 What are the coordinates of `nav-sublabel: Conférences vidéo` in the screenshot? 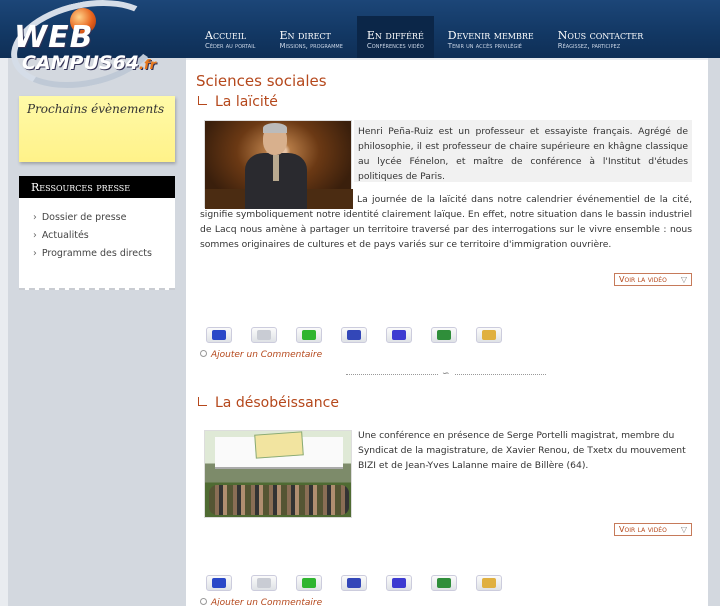 It's located at (395, 46).